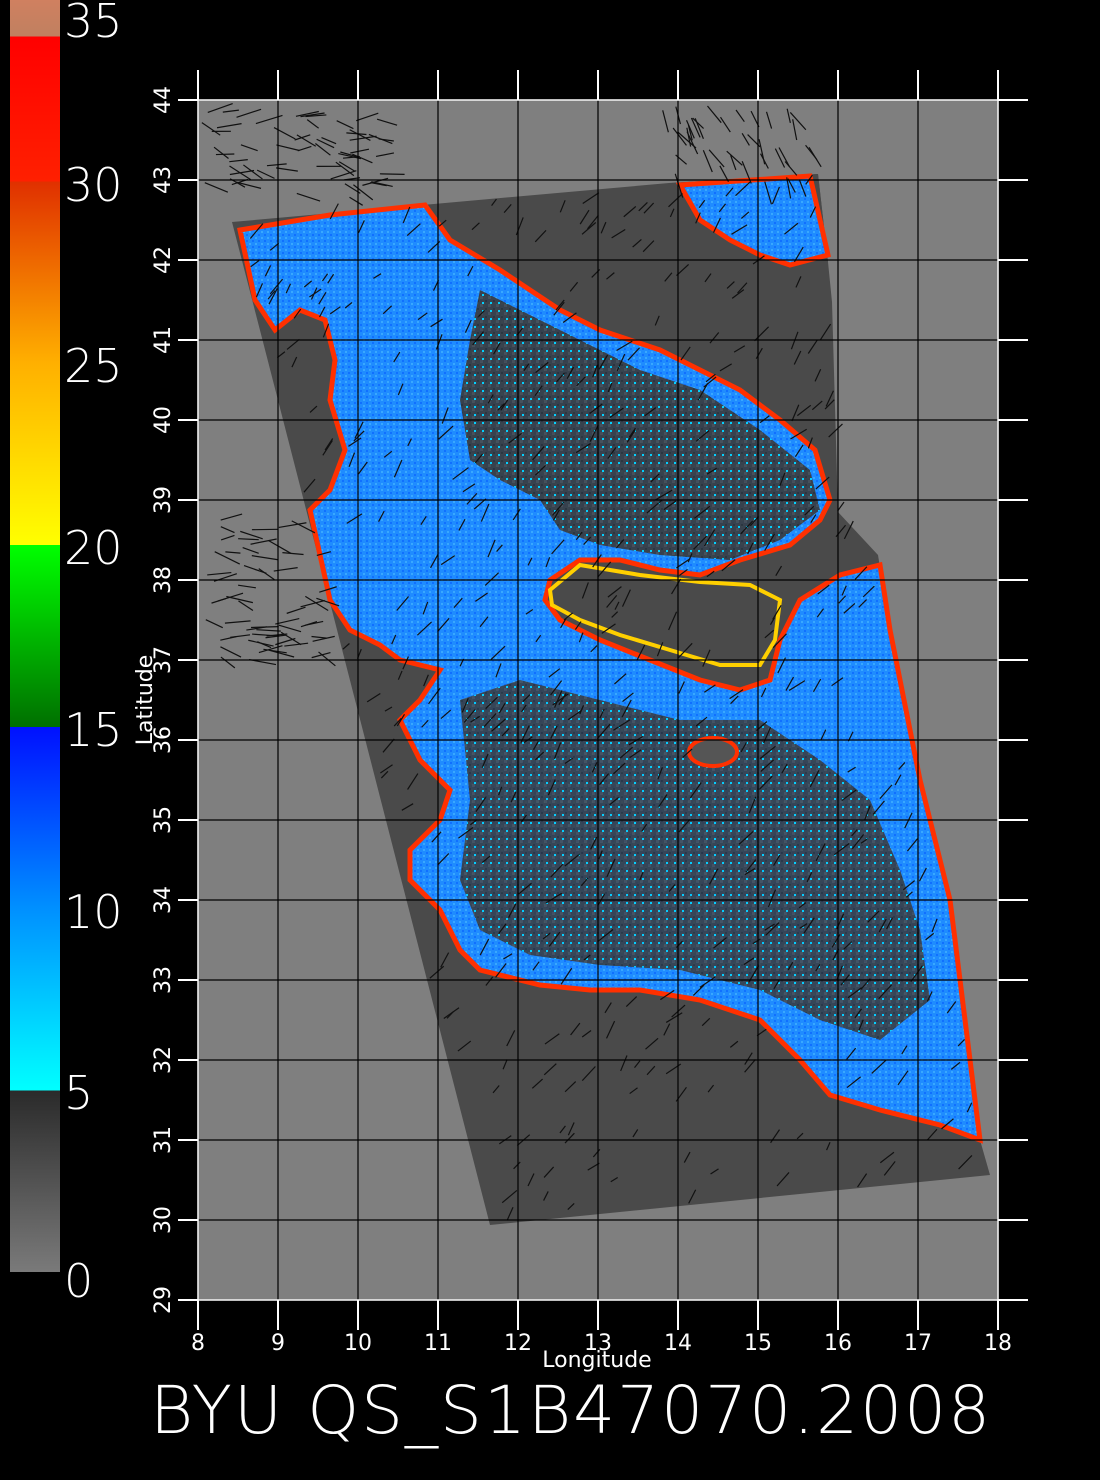 The image size is (1100, 1480). I want to click on lat-tick-label: 42, so click(163, 260).